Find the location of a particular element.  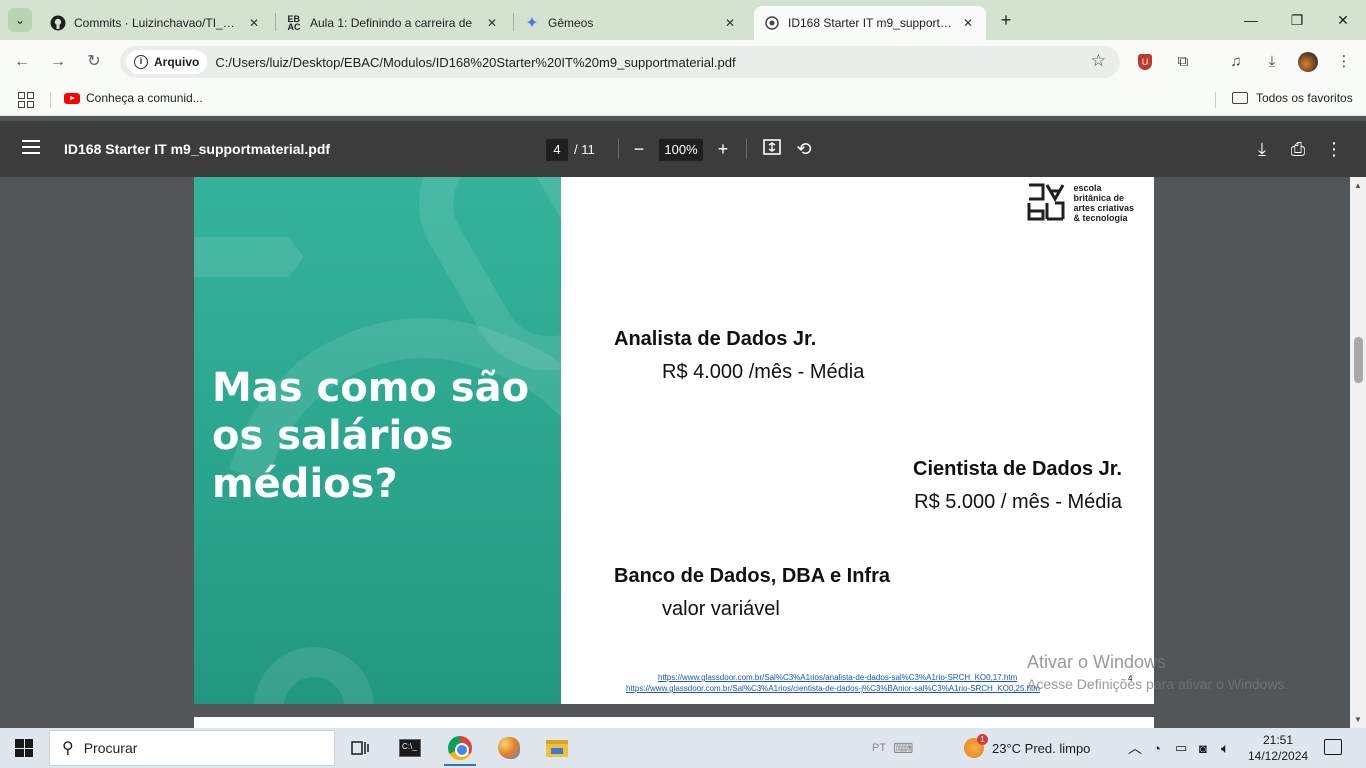

all-bookmarks-button: Todos os favoritos is located at coordinates (1292, 98).